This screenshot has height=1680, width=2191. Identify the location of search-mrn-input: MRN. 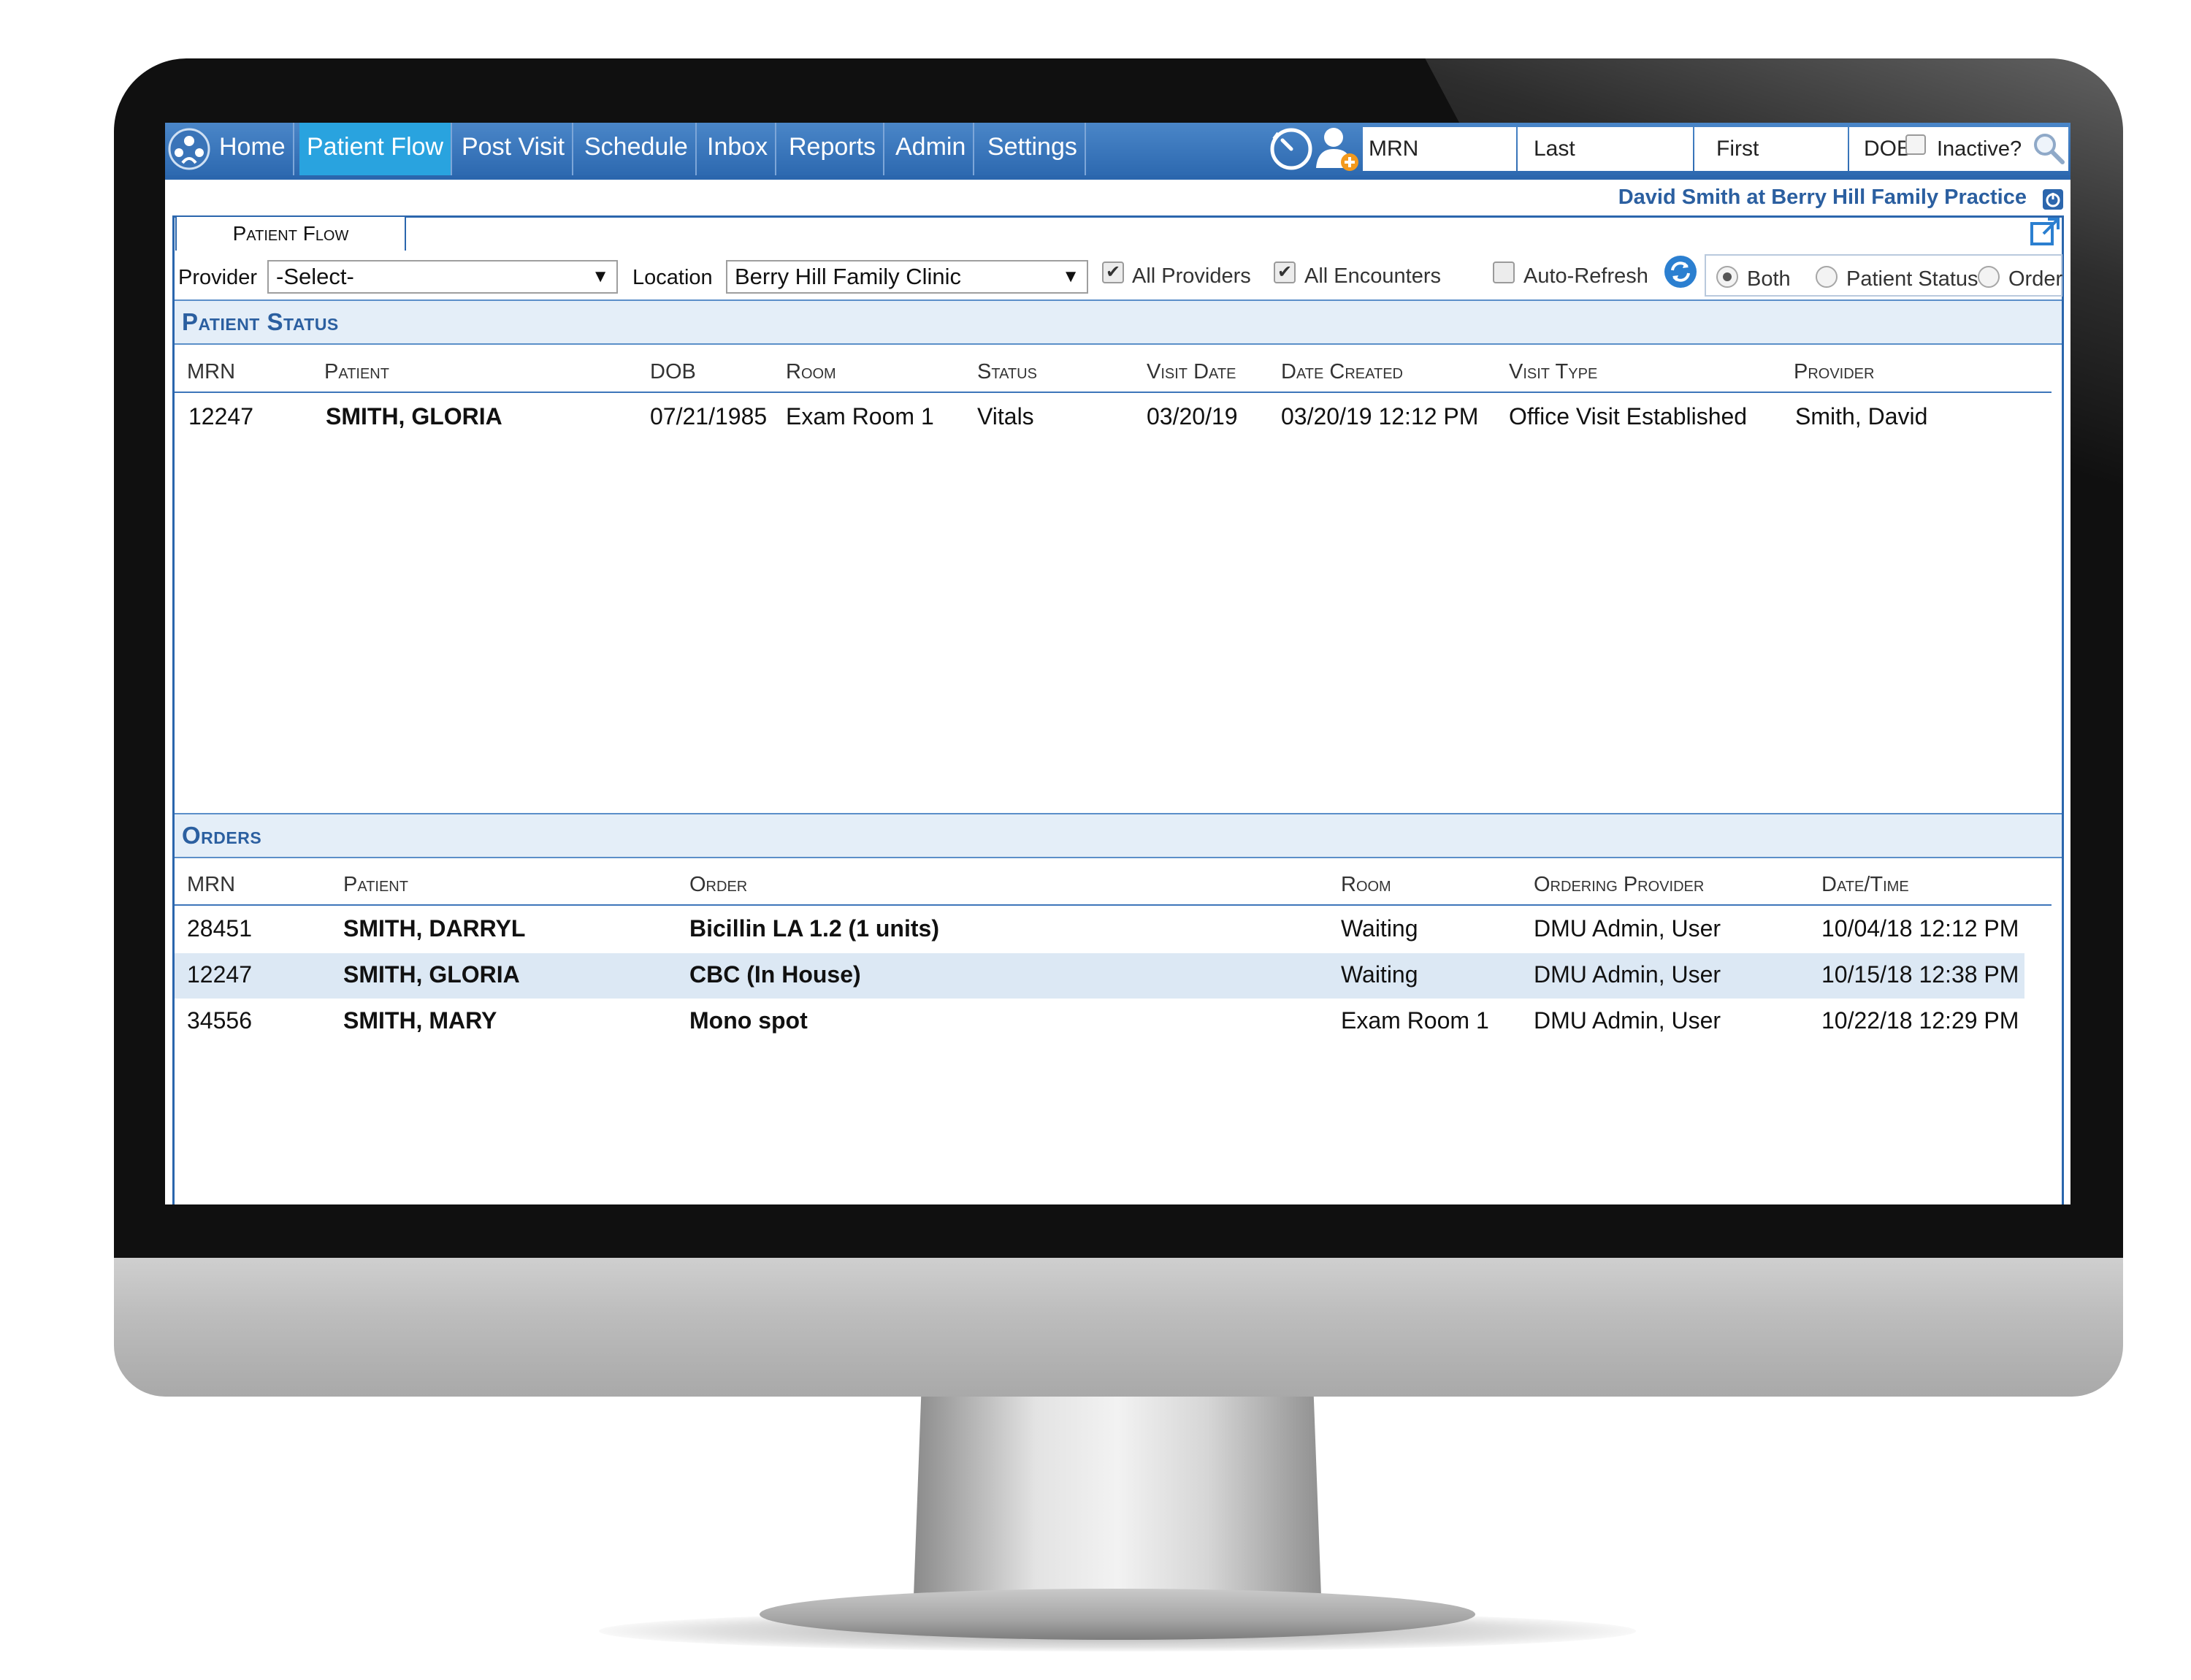
(1439, 149).